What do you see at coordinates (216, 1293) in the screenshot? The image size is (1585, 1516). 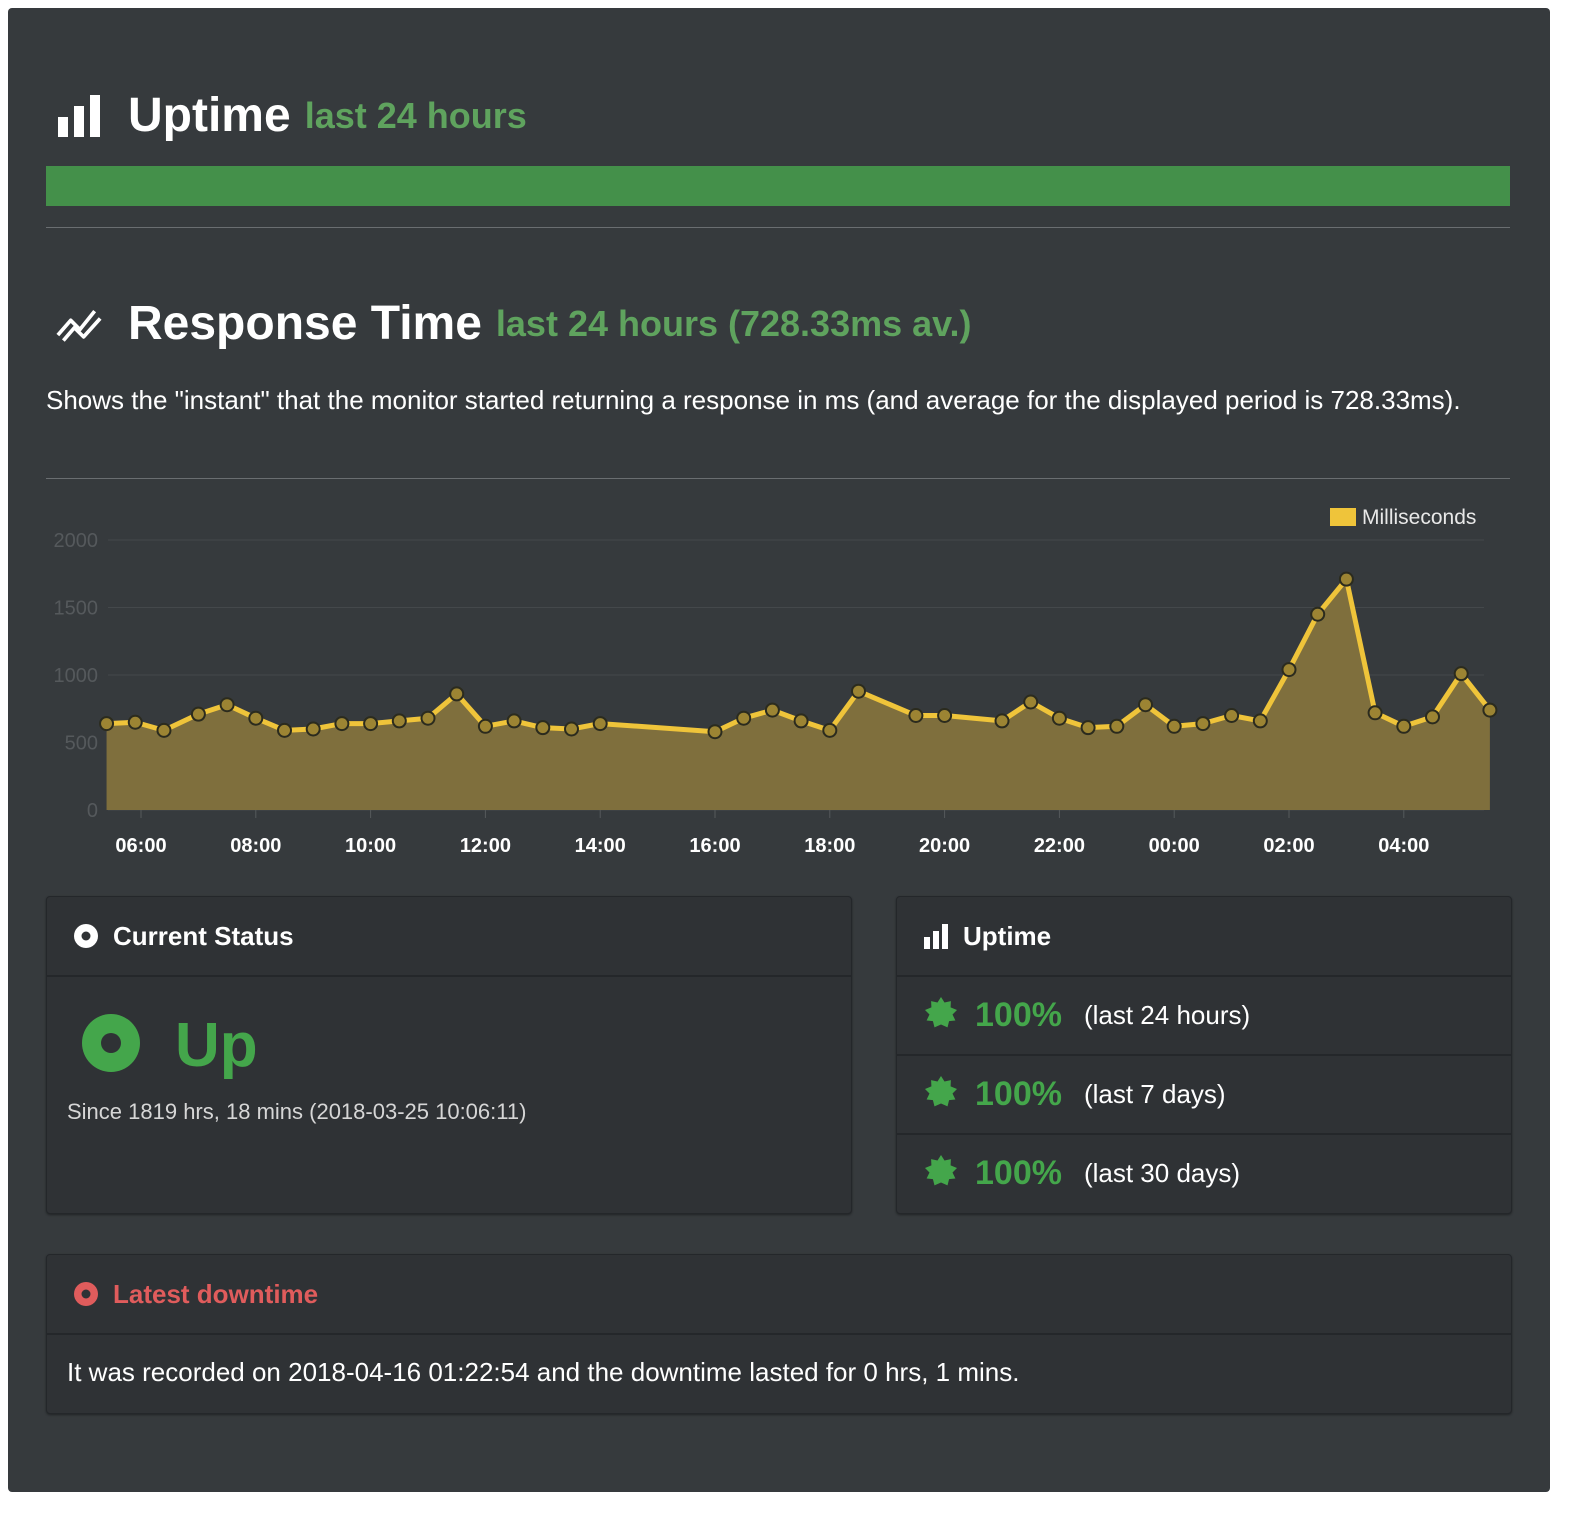 I see `latest-downtime-header-label: Latest downtime` at bounding box center [216, 1293].